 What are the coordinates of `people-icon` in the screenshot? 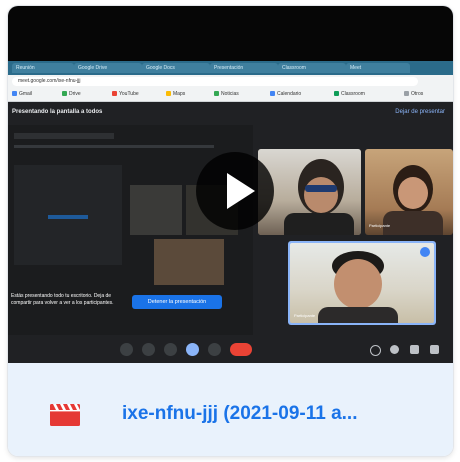 It's located at (394, 349).